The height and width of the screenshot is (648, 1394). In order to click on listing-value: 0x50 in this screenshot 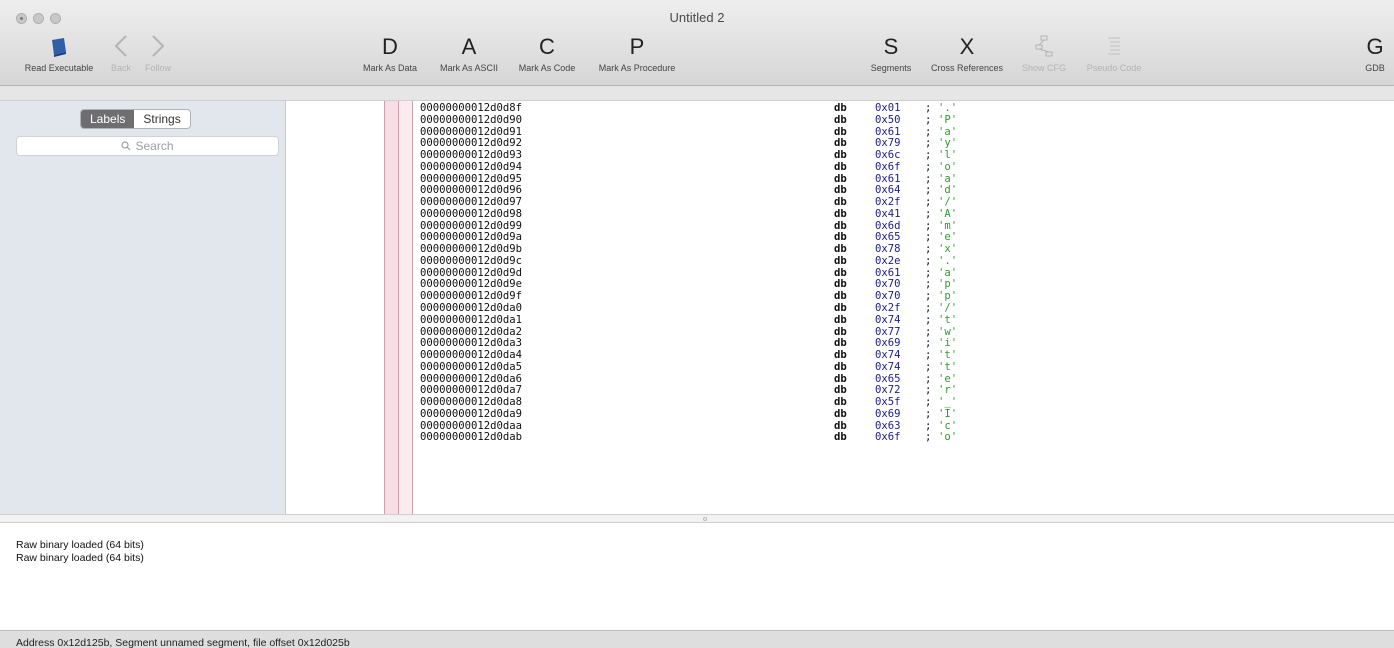, I will do `click(888, 119)`.